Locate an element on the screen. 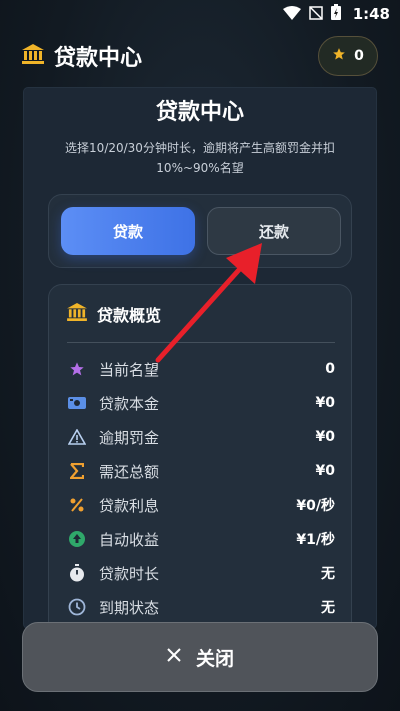 Image resolution: width=400 pixels, height=711 pixels. row-due-status: 到期状态 无 is located at coordinates (201, 607).